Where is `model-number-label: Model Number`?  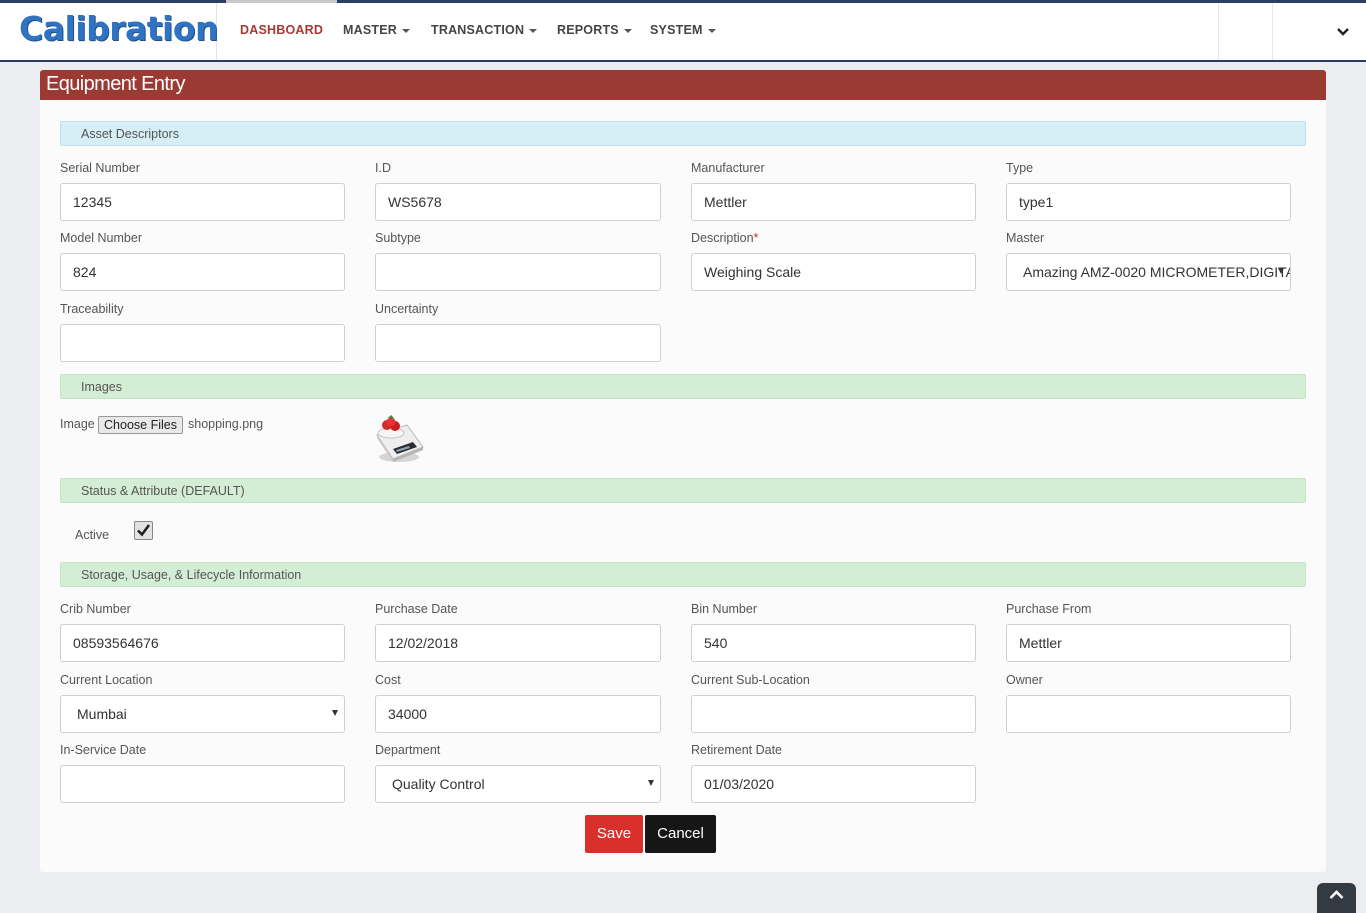 model-number-label: Model Number is located at coordinates (101, 238).